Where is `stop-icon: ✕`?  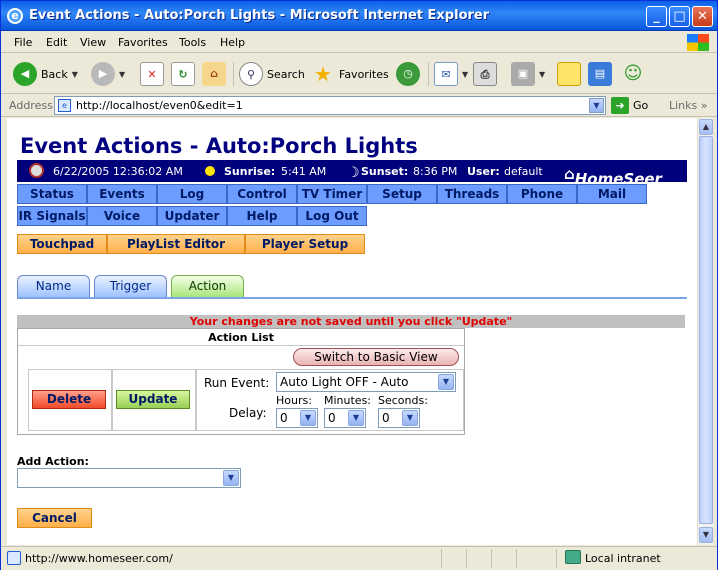
stop-icon: ✕ is located at coordinates (152, 74).